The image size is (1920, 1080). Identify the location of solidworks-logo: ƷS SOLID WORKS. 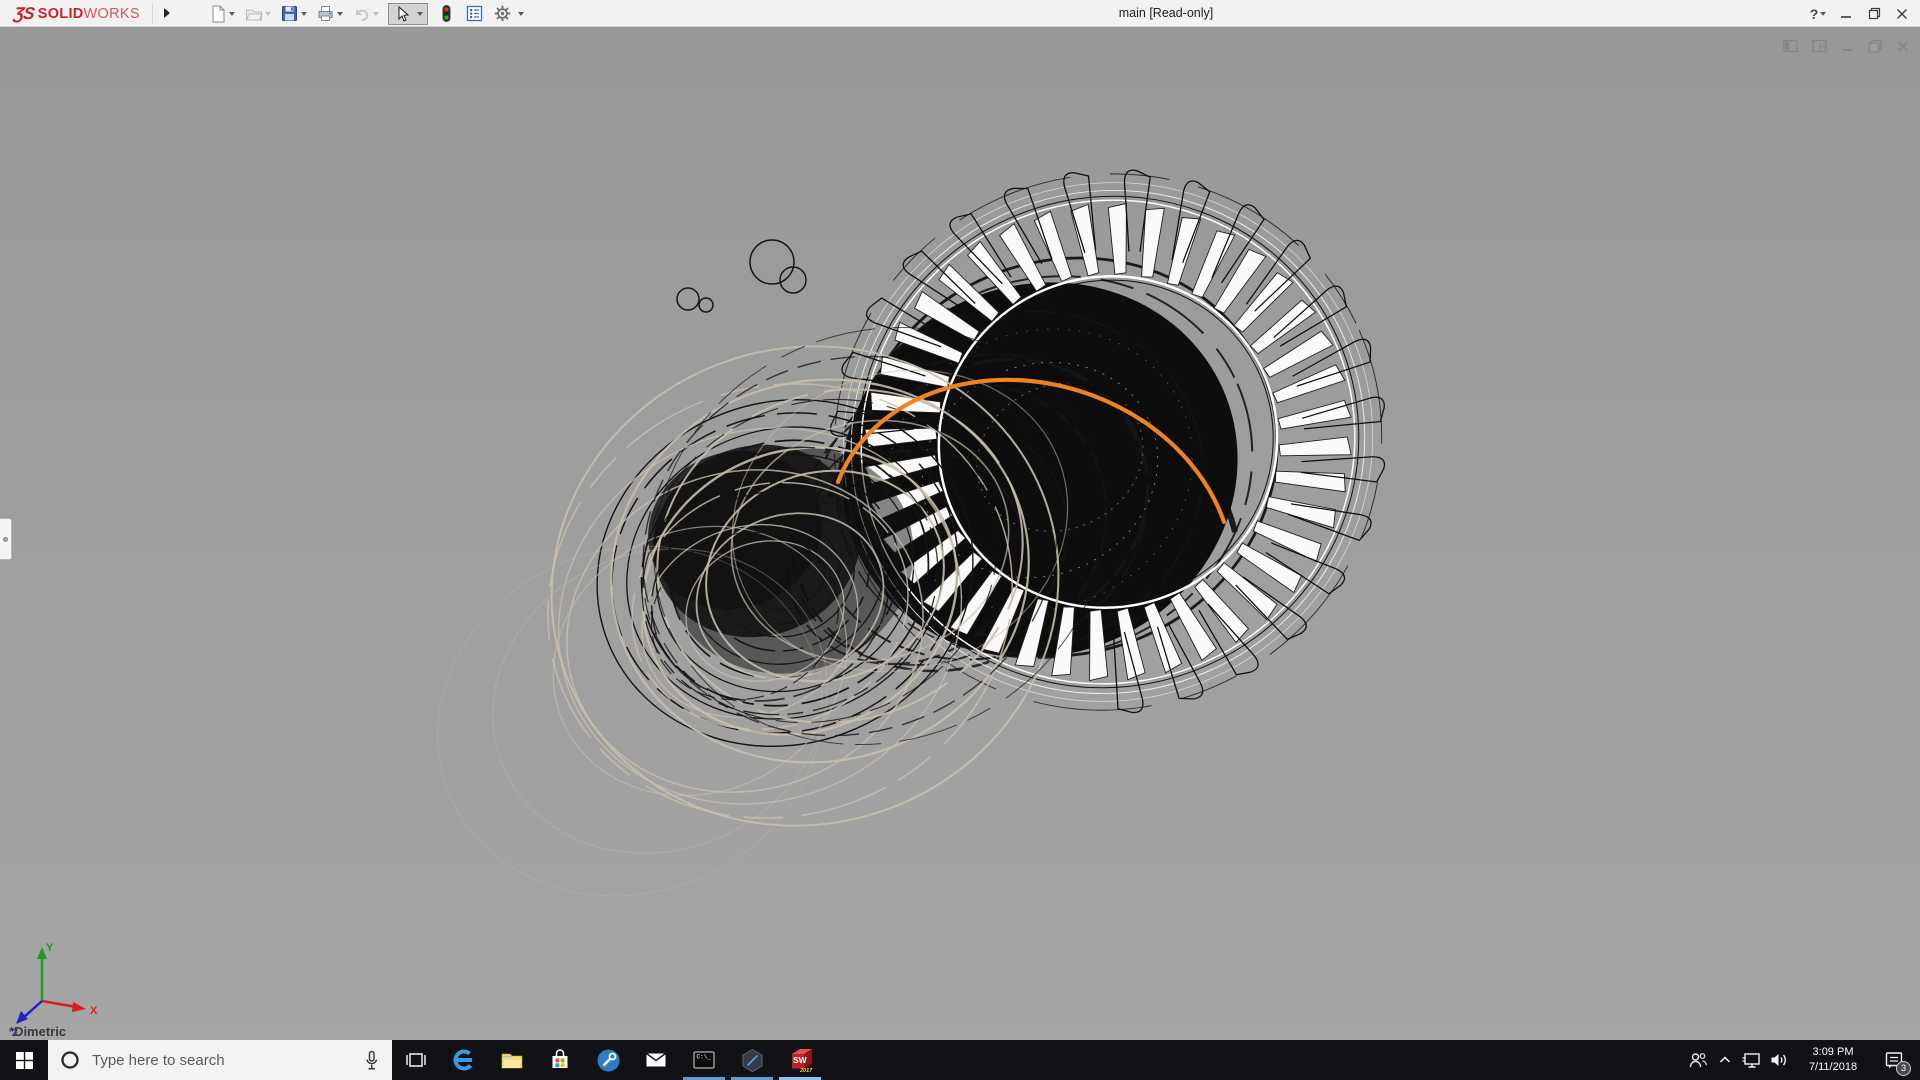
(76, 13).